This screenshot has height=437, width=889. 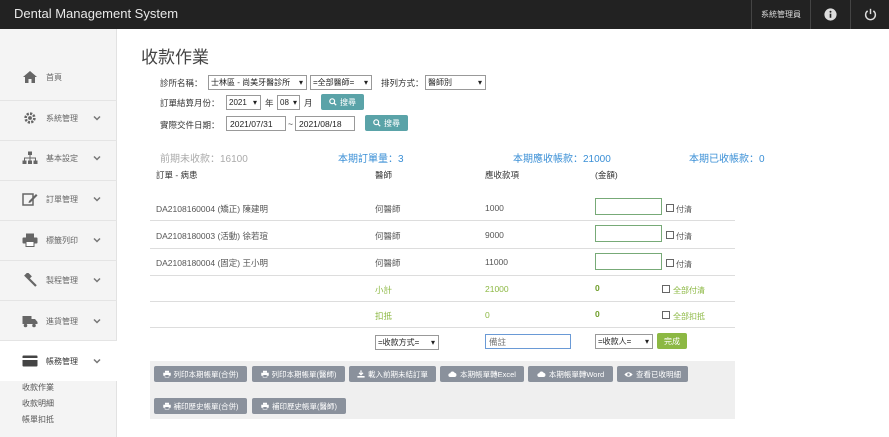 What do you see at coordinates (96, 13) in the screenshot?
I see `app-title: Dental Management System` at bounding box center [96, 13].